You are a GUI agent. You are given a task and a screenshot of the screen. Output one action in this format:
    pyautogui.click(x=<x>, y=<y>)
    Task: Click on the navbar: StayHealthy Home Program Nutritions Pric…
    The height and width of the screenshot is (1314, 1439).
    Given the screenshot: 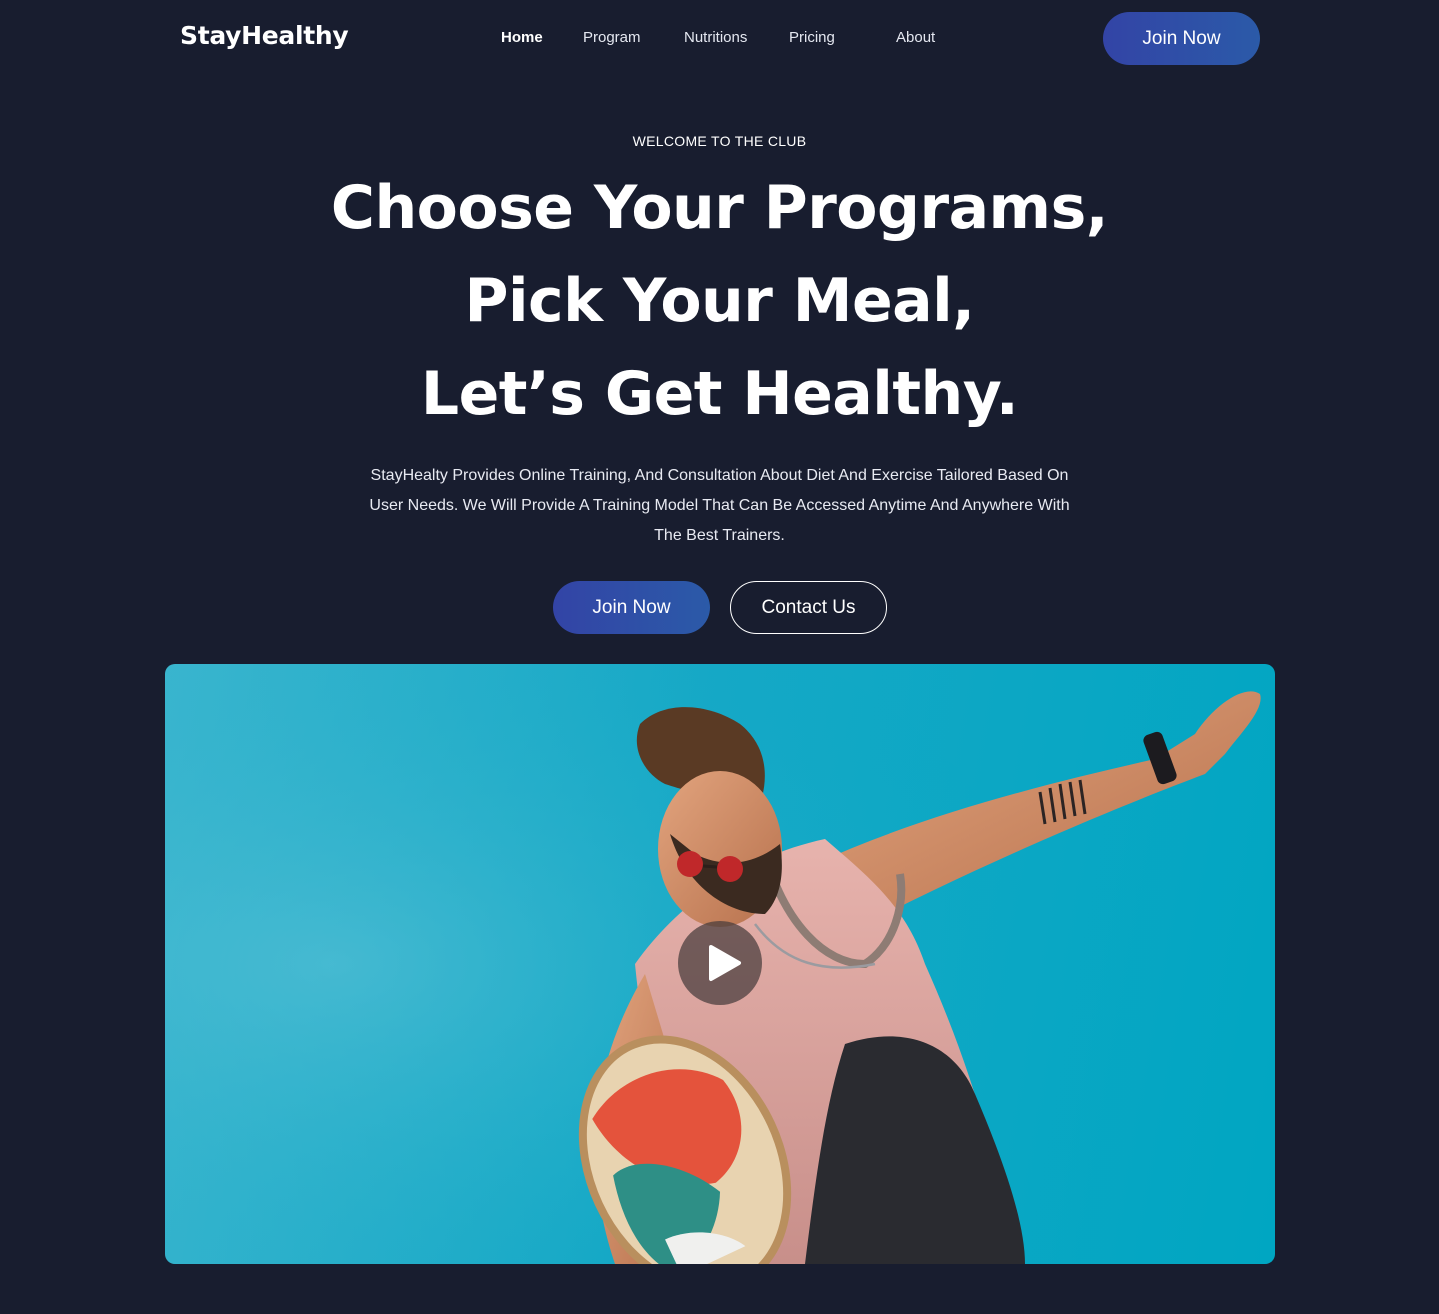 What is the action you would take?
    pyautogui.click(x=719, y=38)
    